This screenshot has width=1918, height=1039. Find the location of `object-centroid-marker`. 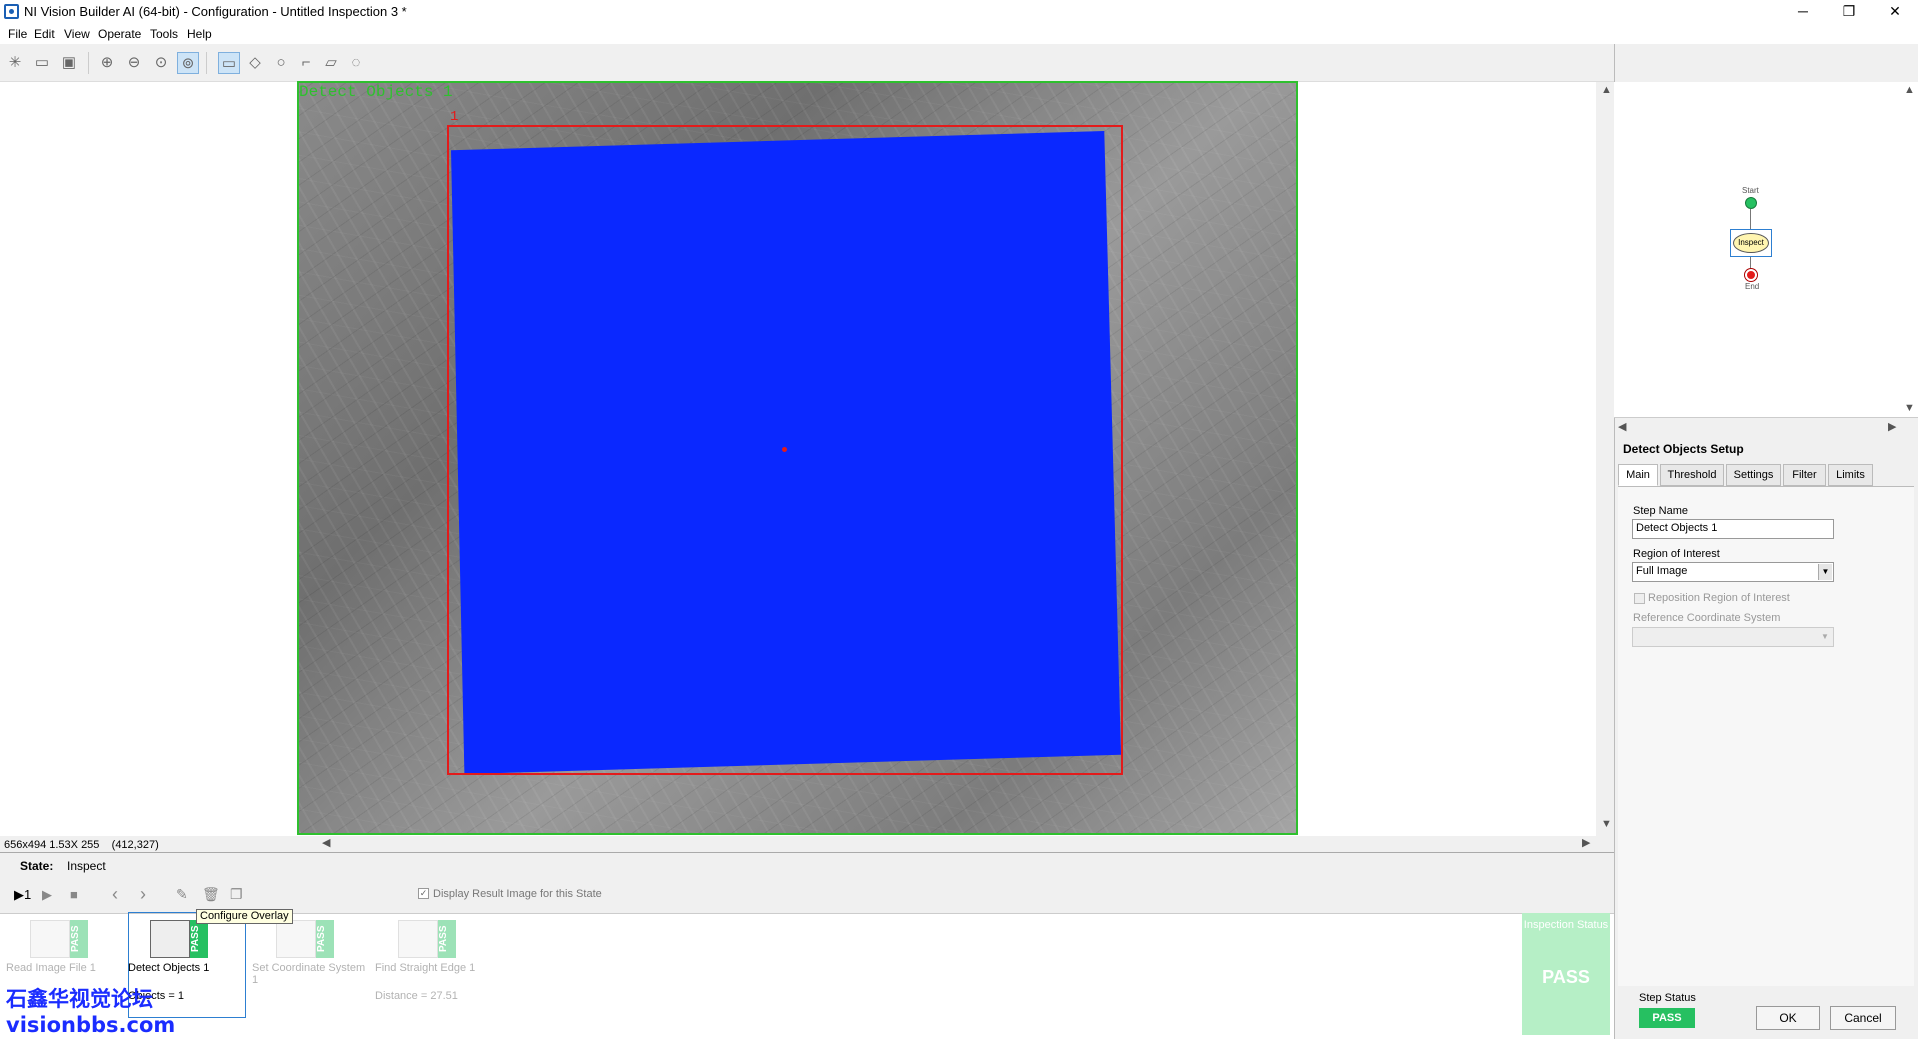

object-centroid-marker is located at coordinates (784, 449).